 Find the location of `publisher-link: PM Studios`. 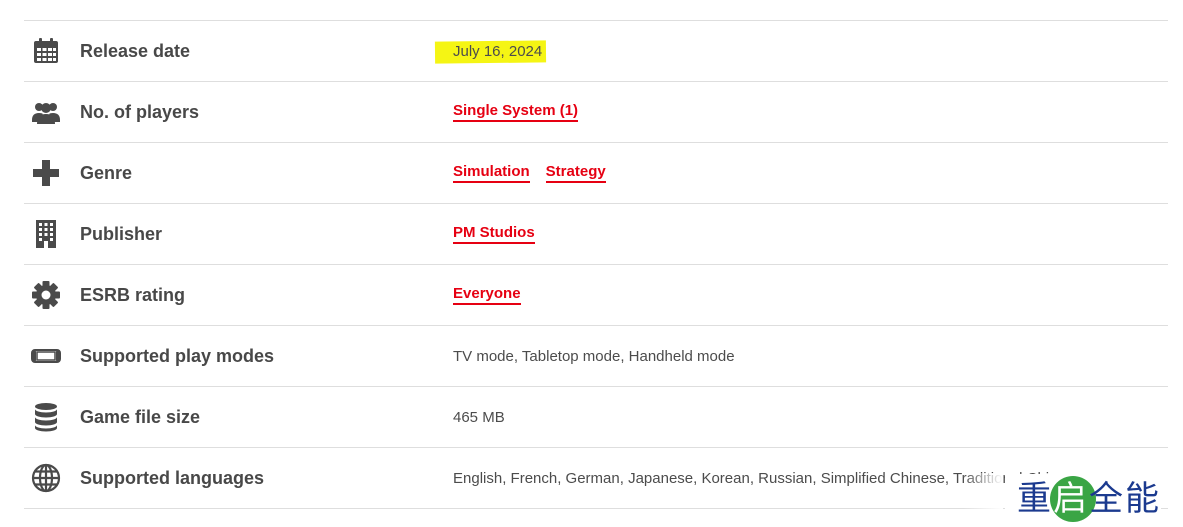

publisher-link: PM Studios is located at coordinates (494, 234).